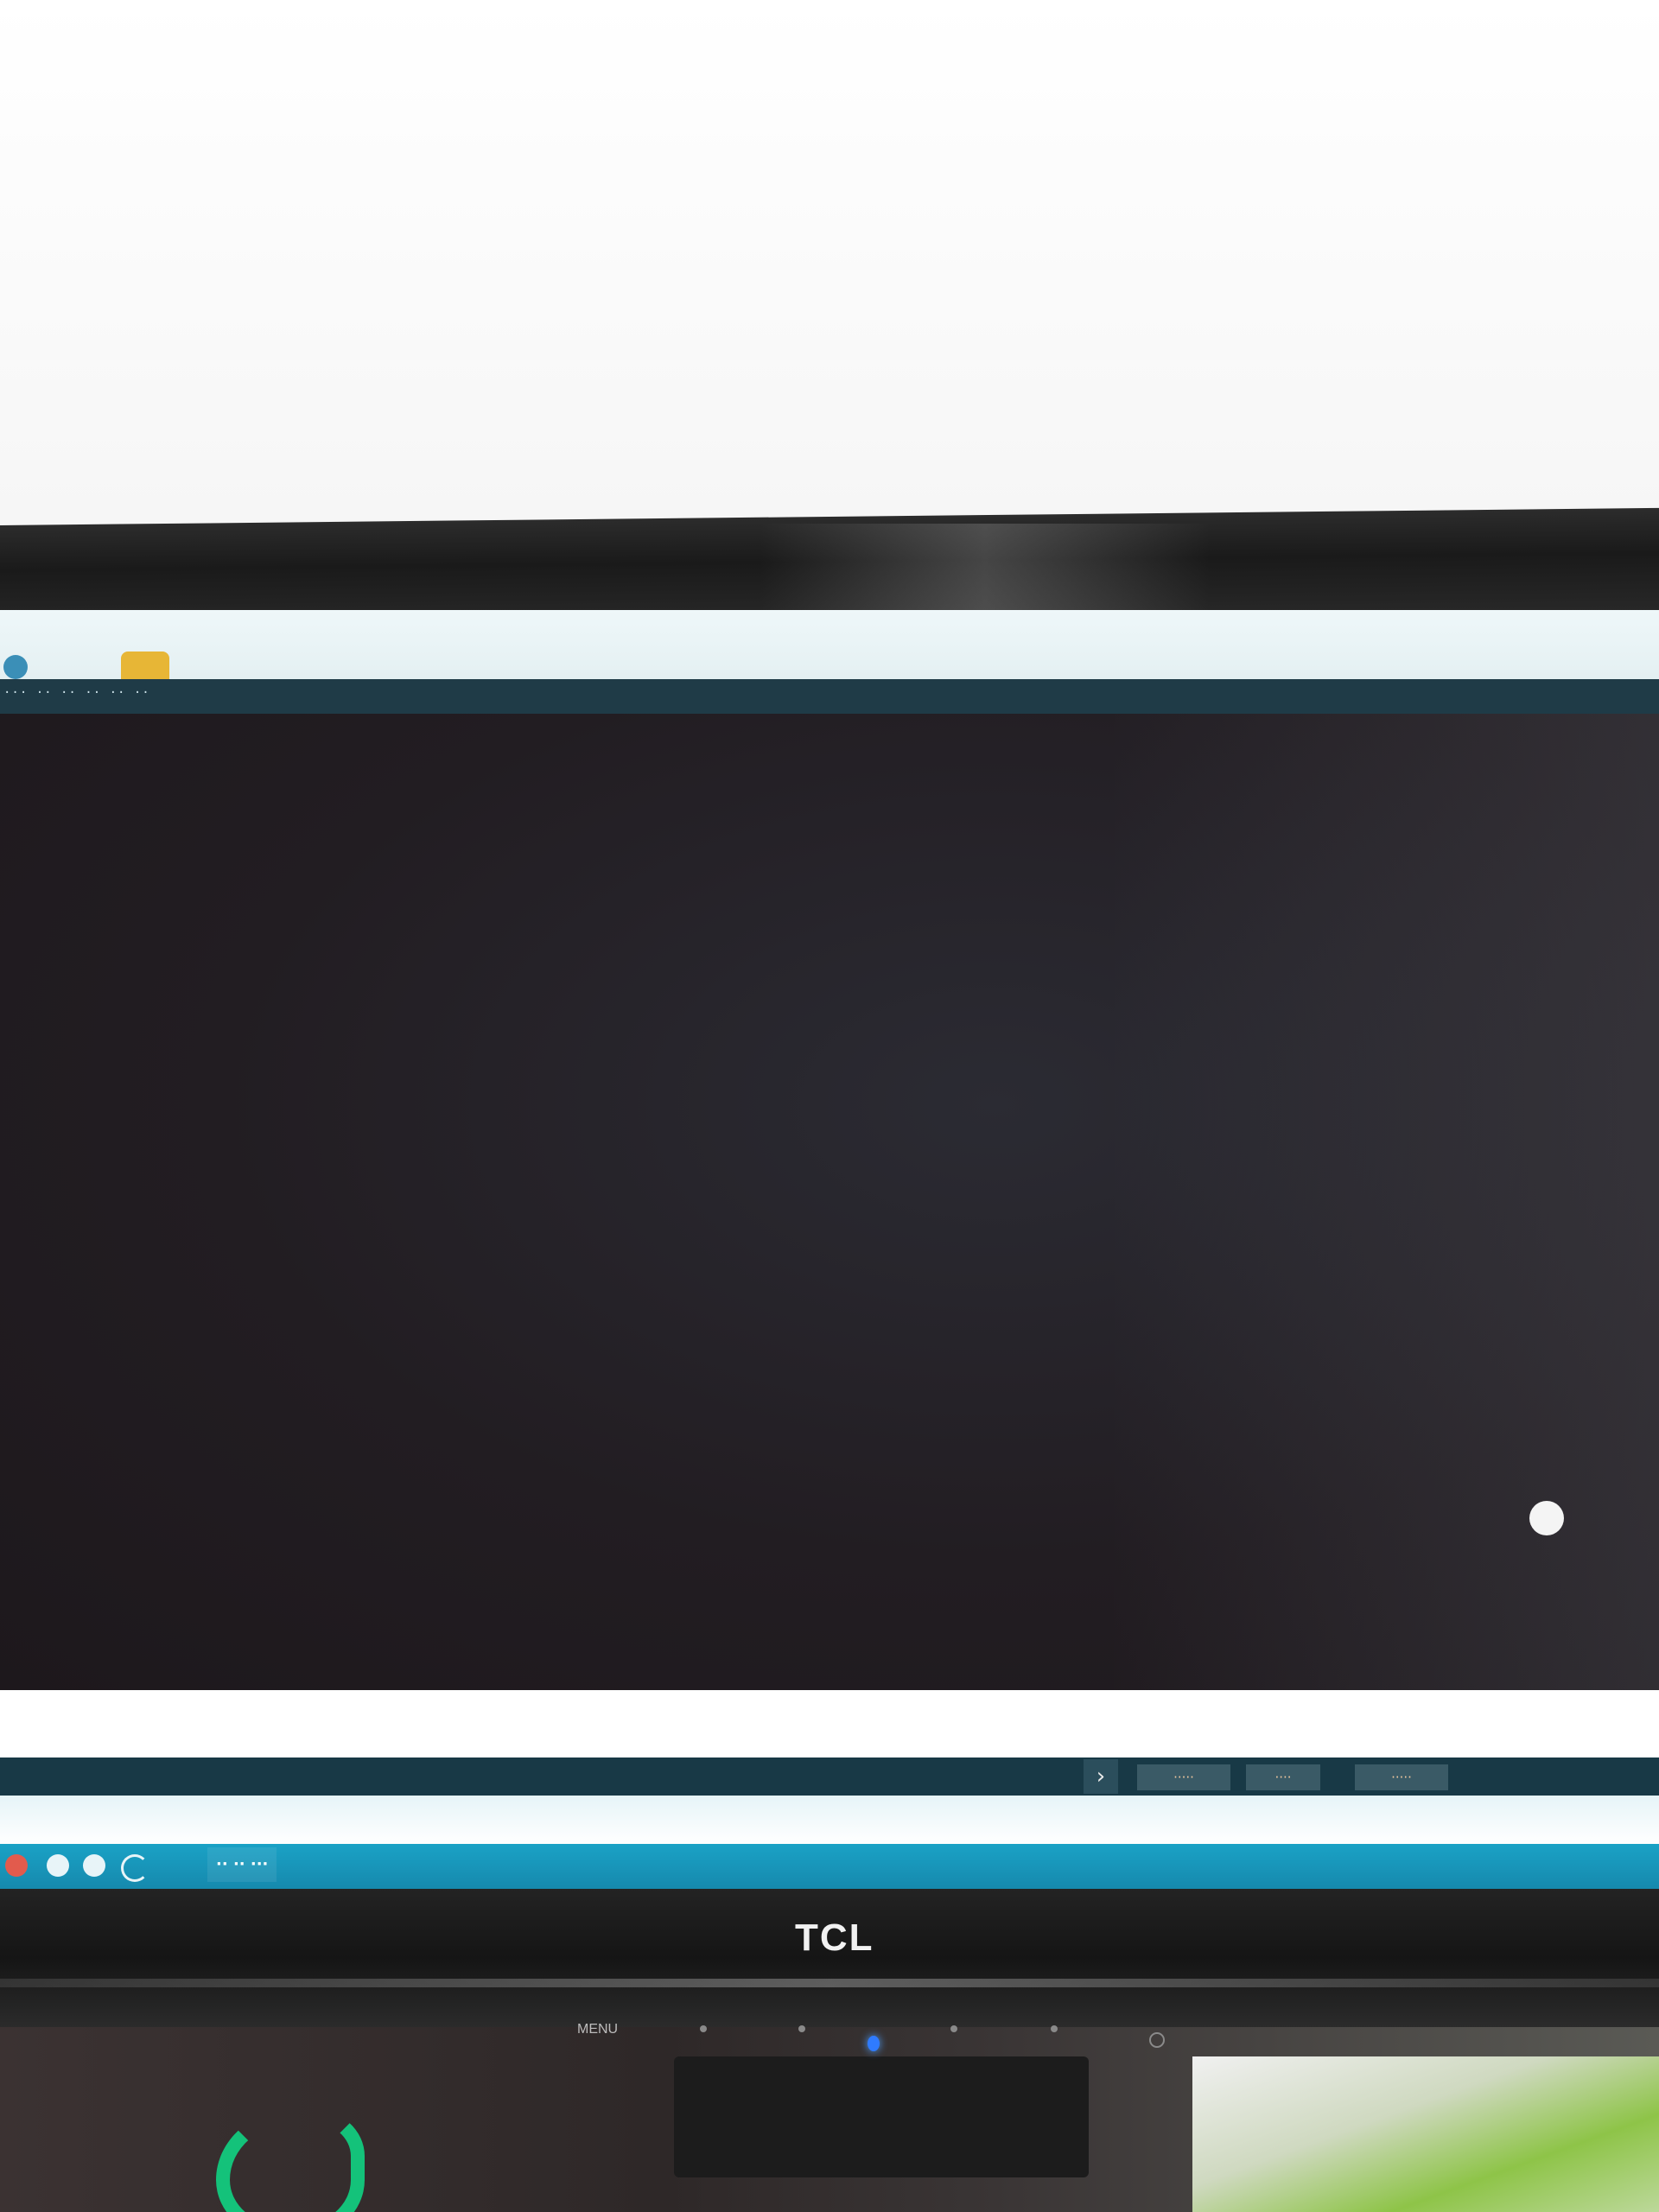  I want to click on screen-gap-band, so click(829, 1820).